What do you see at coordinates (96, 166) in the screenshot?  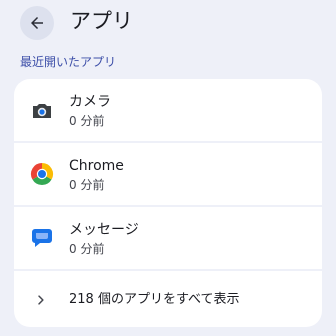 I see `app-name: Chrome` at bounding box center [96, 166].